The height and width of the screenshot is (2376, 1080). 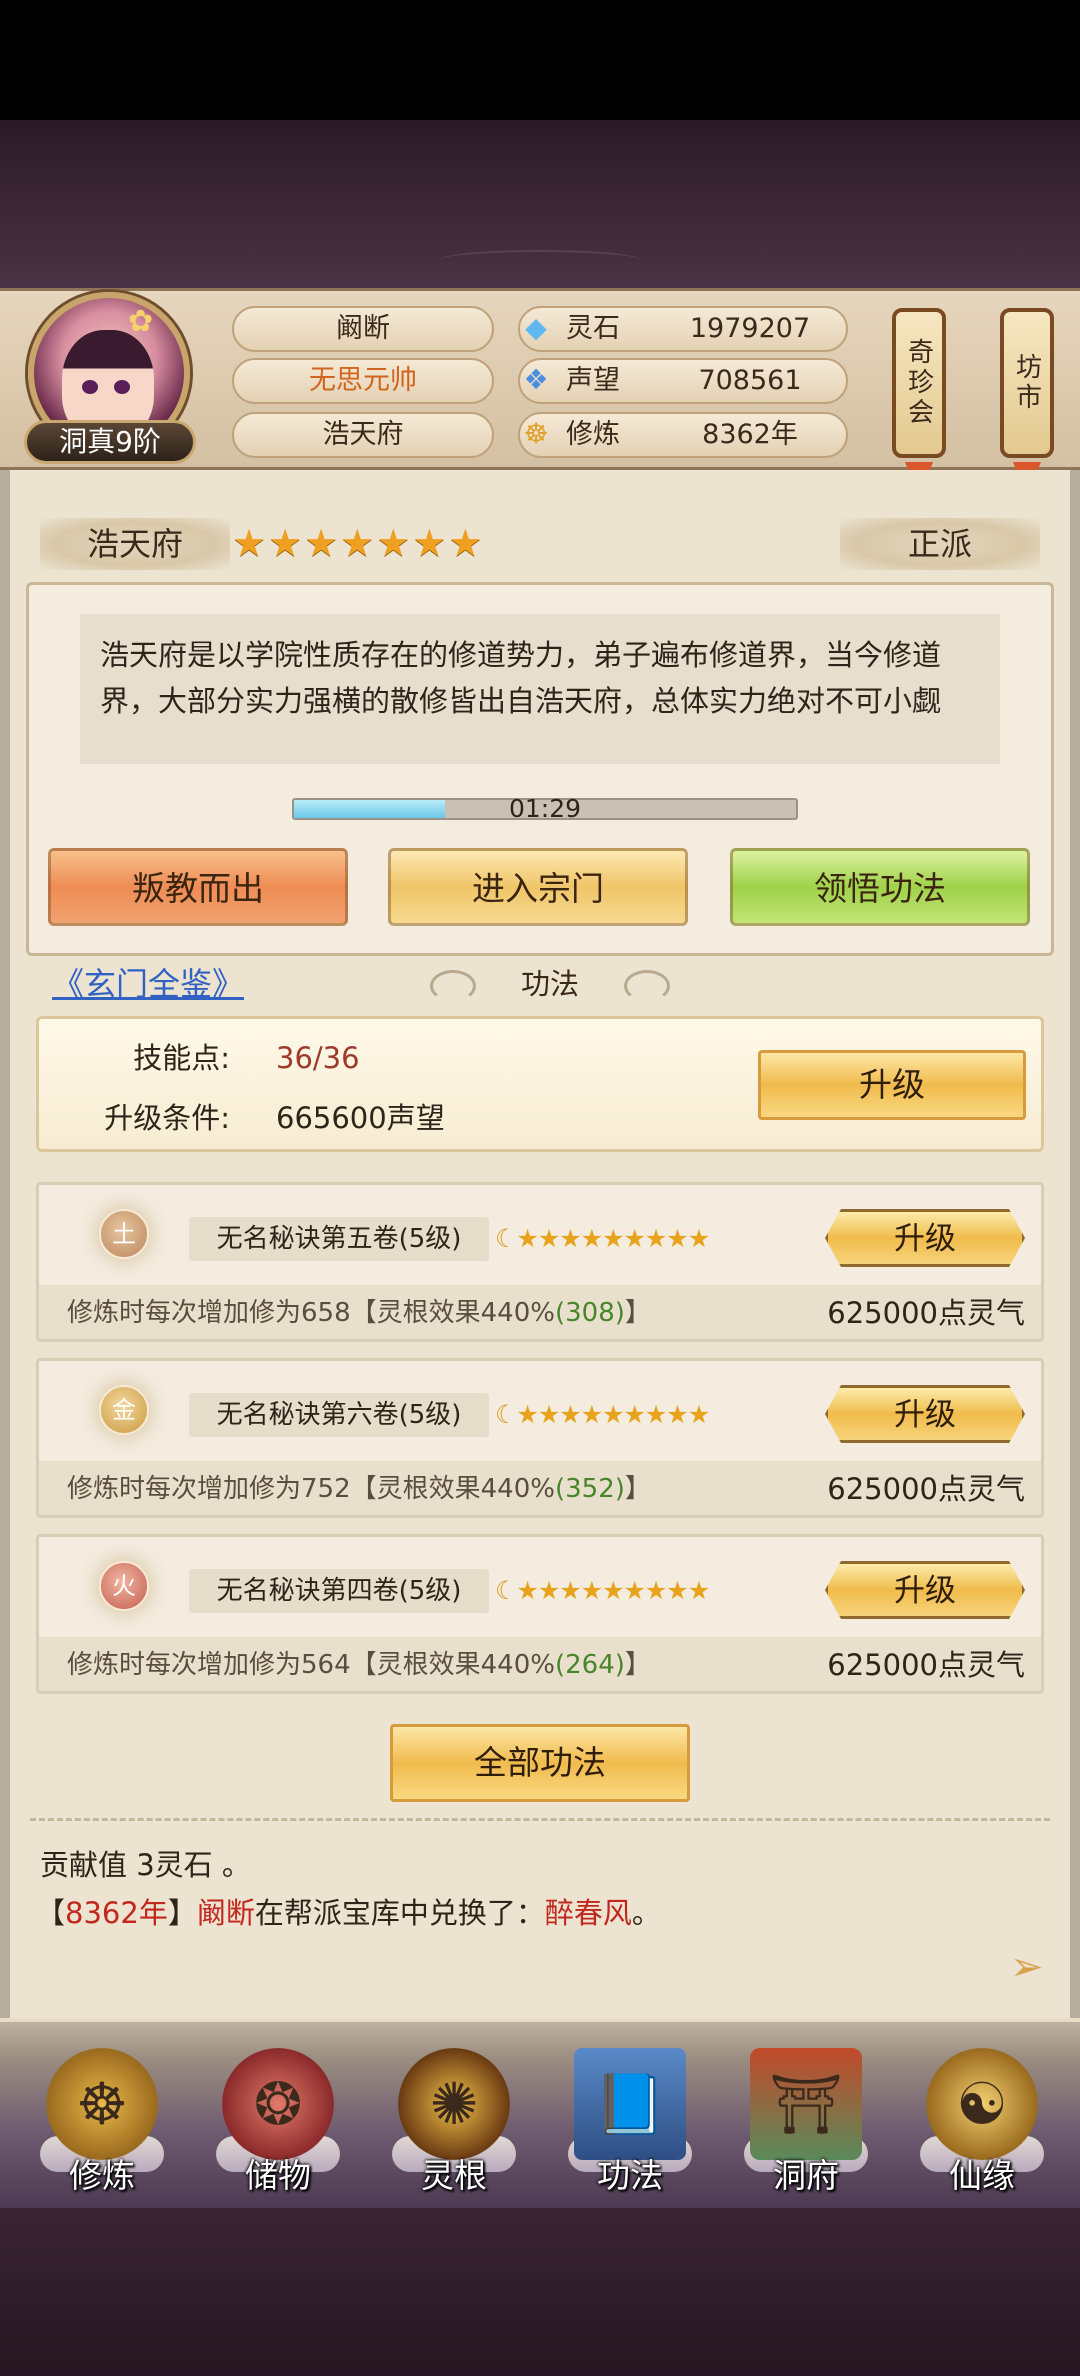 I want to click on prestige-icon: ❖, so click(x=536, y=379).